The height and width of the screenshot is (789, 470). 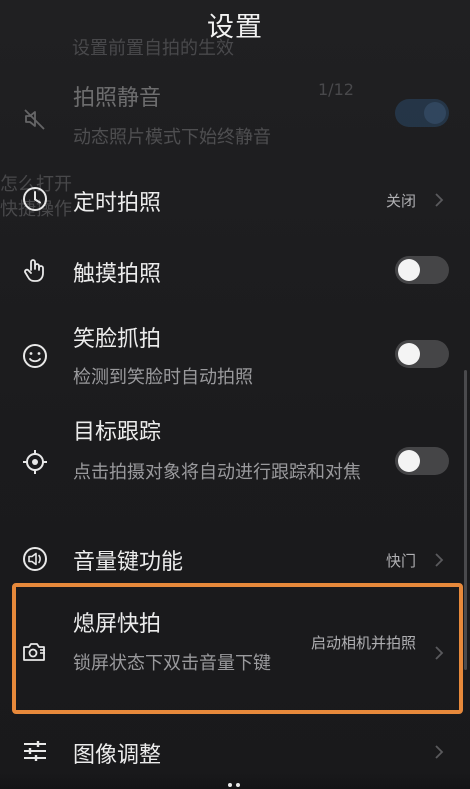 What do you see at coordinates (35, 199) in the screenshot?
I see `clock-icon` at bounding box center [35, 199].